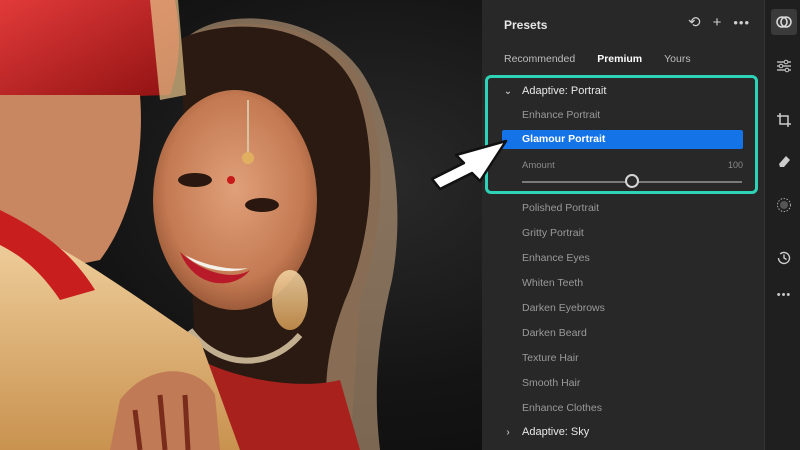 This screenshot has height=450, width=800. I want to click on preset-smooth-hair: Smooth Hair, so click(551, 383).